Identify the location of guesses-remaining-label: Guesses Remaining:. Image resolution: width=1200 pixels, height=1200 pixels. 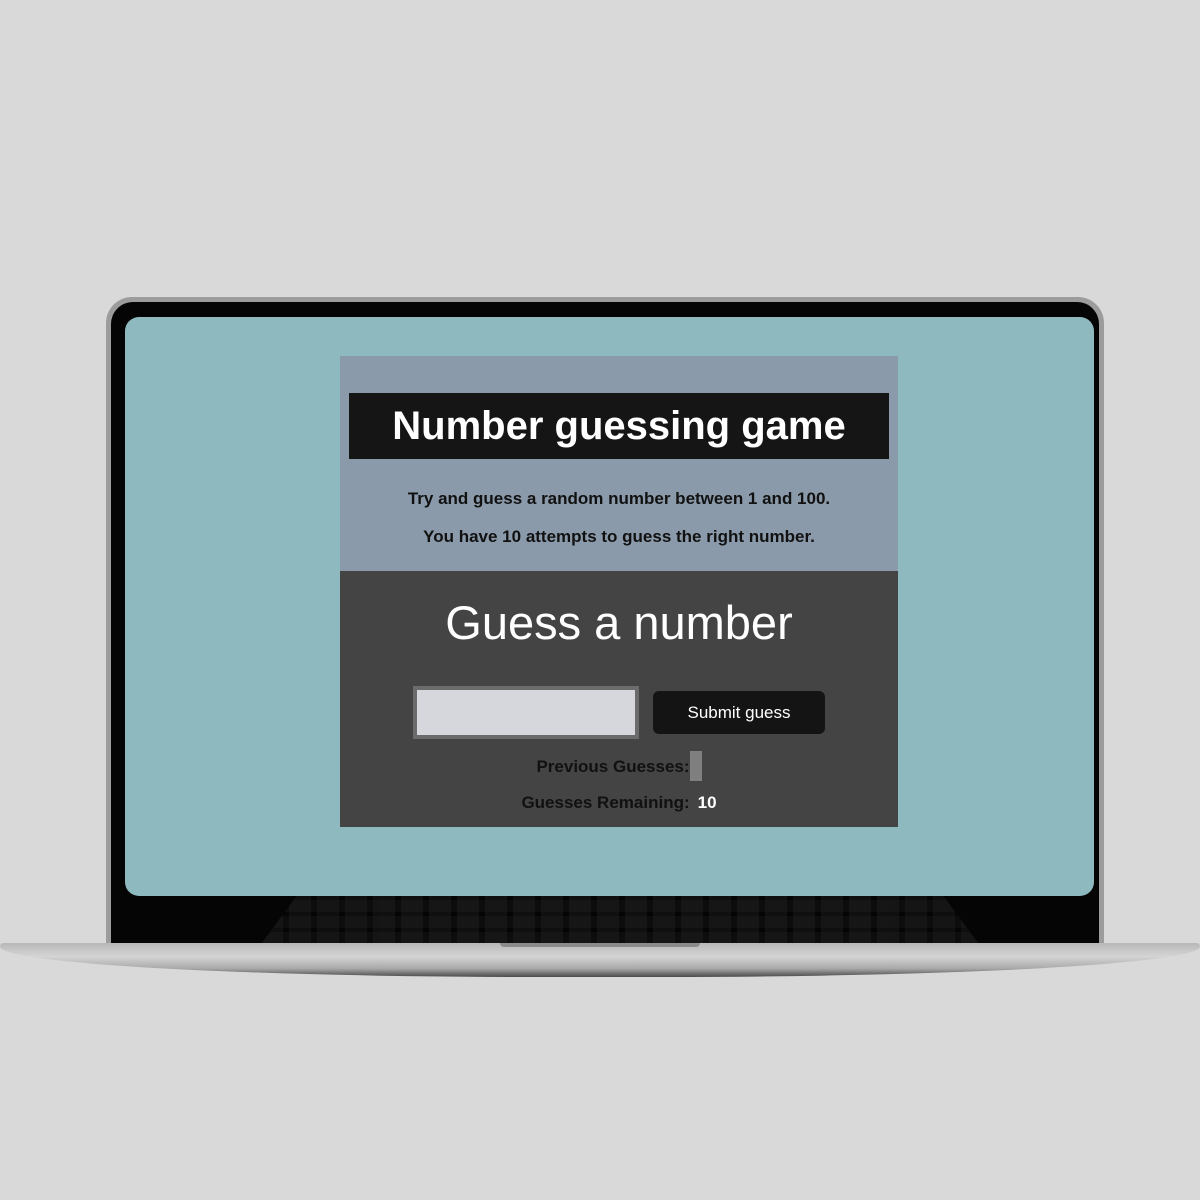
(605, 802).